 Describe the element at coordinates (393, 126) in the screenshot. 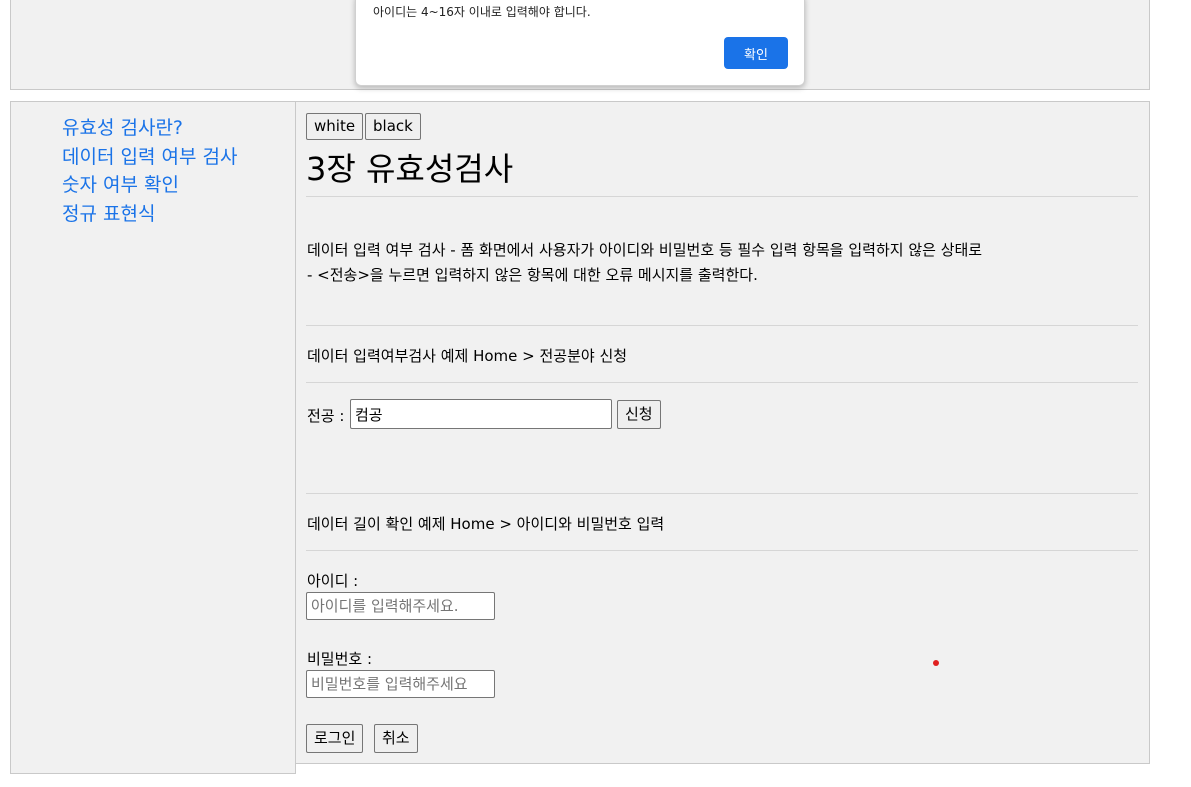

I see `black-theme-button: black` at that location.